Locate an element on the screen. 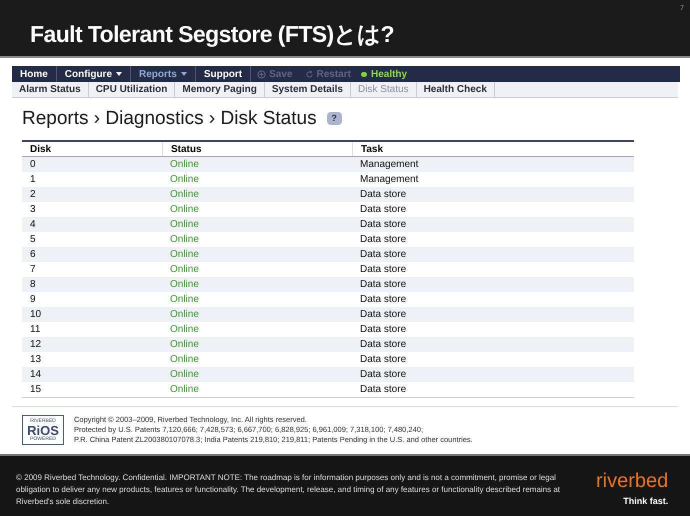 The image size is (690, 516). health-status: Healthy is located at coordinates (389, 75).